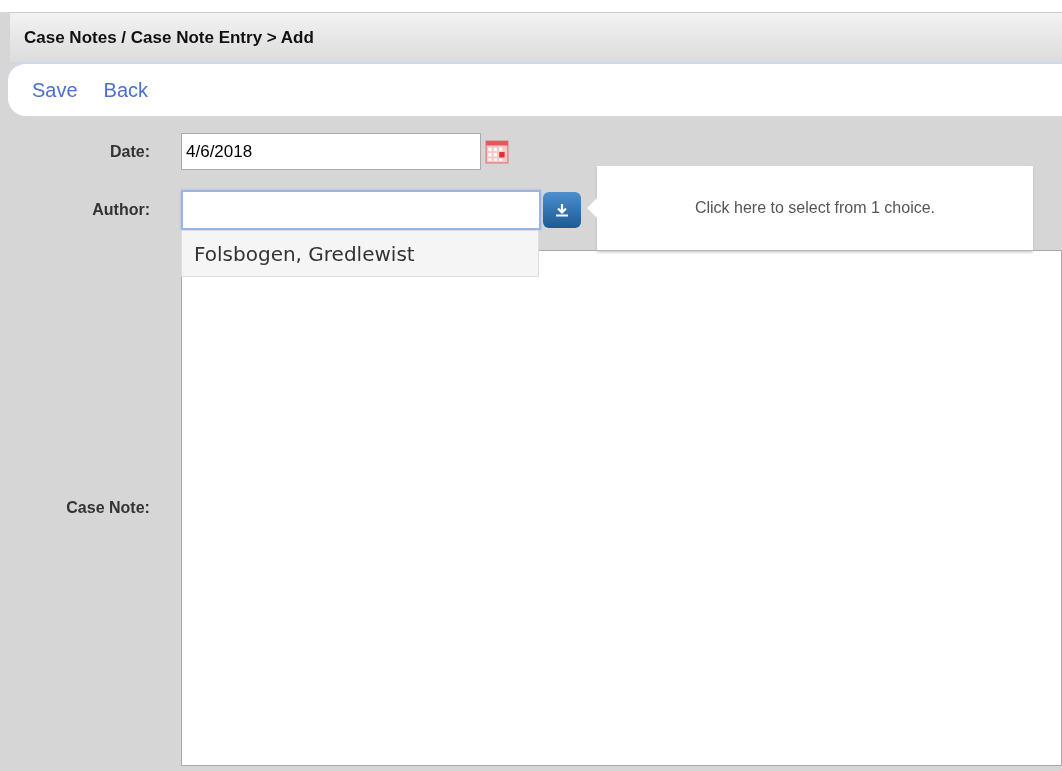 The width and height of the screenshot is (1062, 771). What do you see at coordinates (55, 90) in the screenshot?
I see `toolbar-link: Save` at bounding box center [55, 90].